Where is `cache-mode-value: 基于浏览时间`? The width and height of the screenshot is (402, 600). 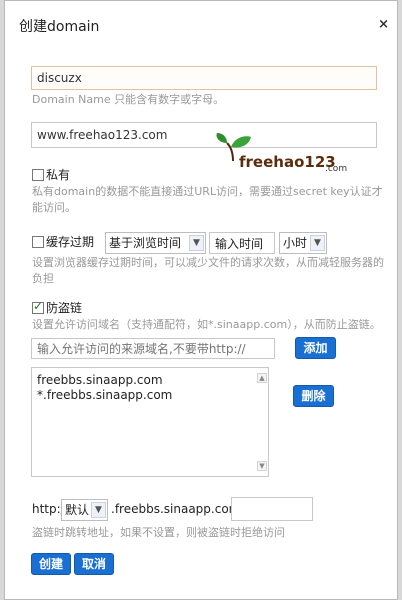
cache-mode-value: 基于浏览时间 is located at coordinates (145, 243).